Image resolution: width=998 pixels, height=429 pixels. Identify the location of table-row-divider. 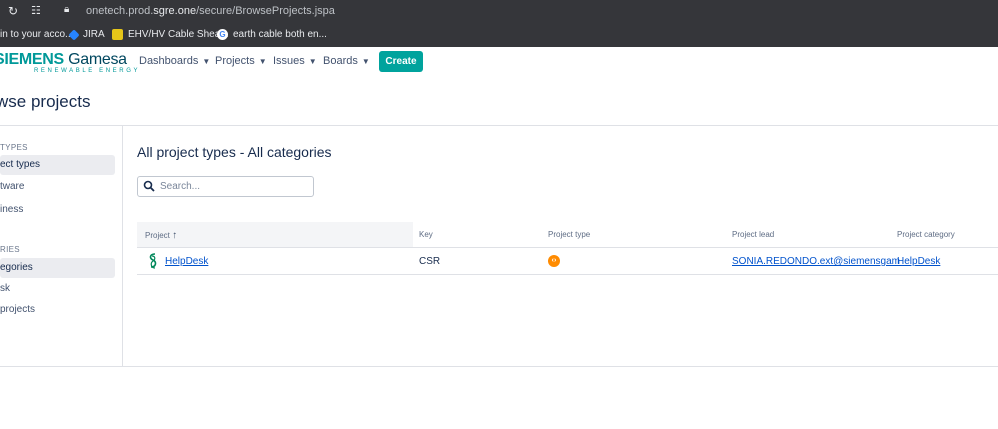
(567, 274).